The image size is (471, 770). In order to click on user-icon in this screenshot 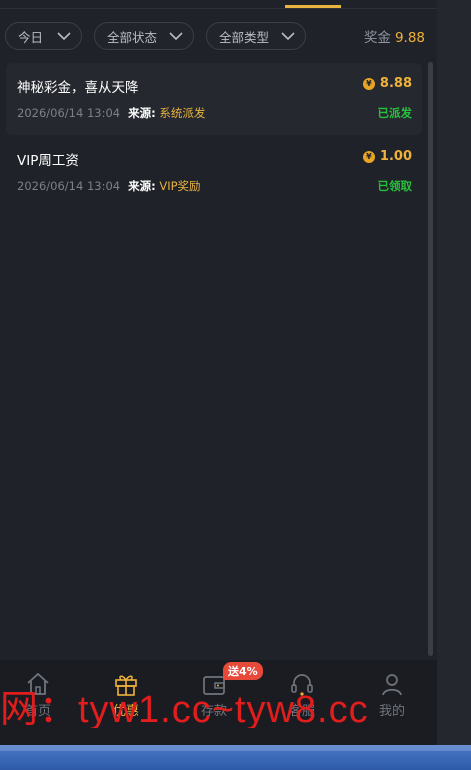, I will do `click(392, 685)`.